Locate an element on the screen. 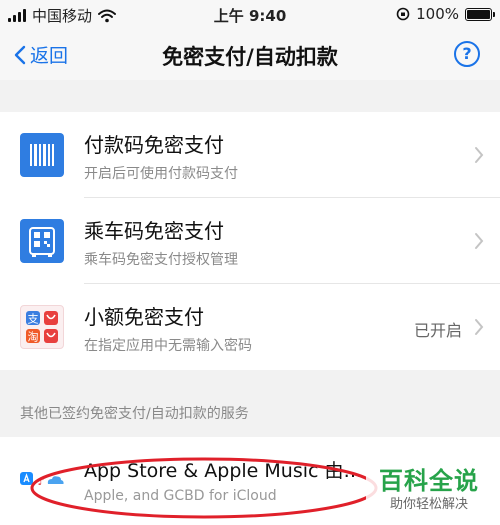 The width and height of the screenshot is (500, 525). list-item-subtitle: 乘车码免密支付授权管理 is located at coordinates (161, 260).